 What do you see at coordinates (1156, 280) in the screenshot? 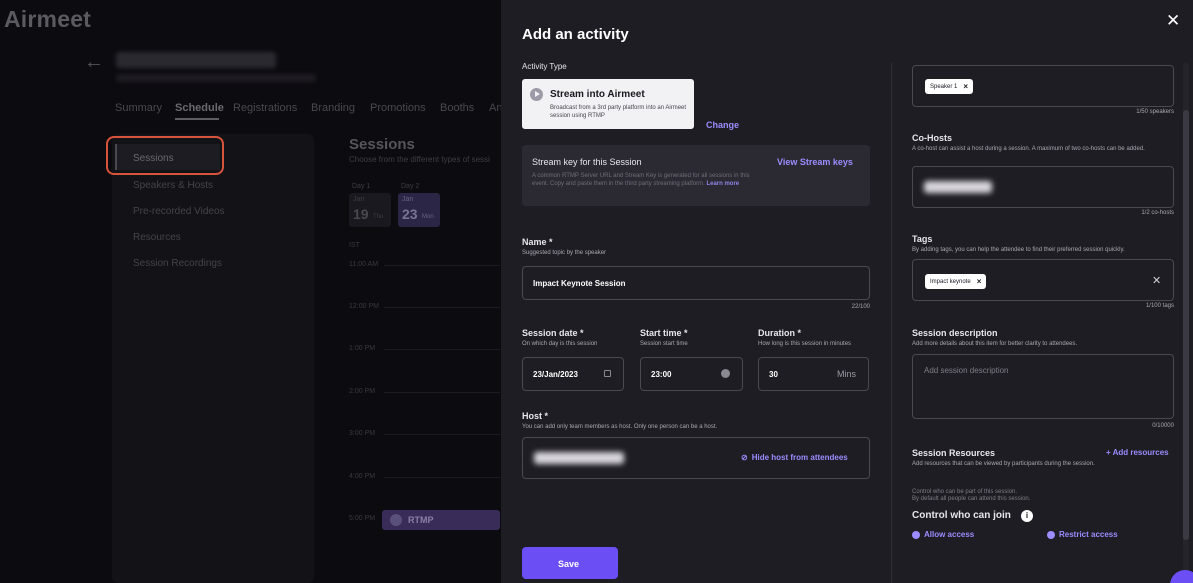
I see `clear-tags-icon: ✕` at bounding box center [1156, 280].